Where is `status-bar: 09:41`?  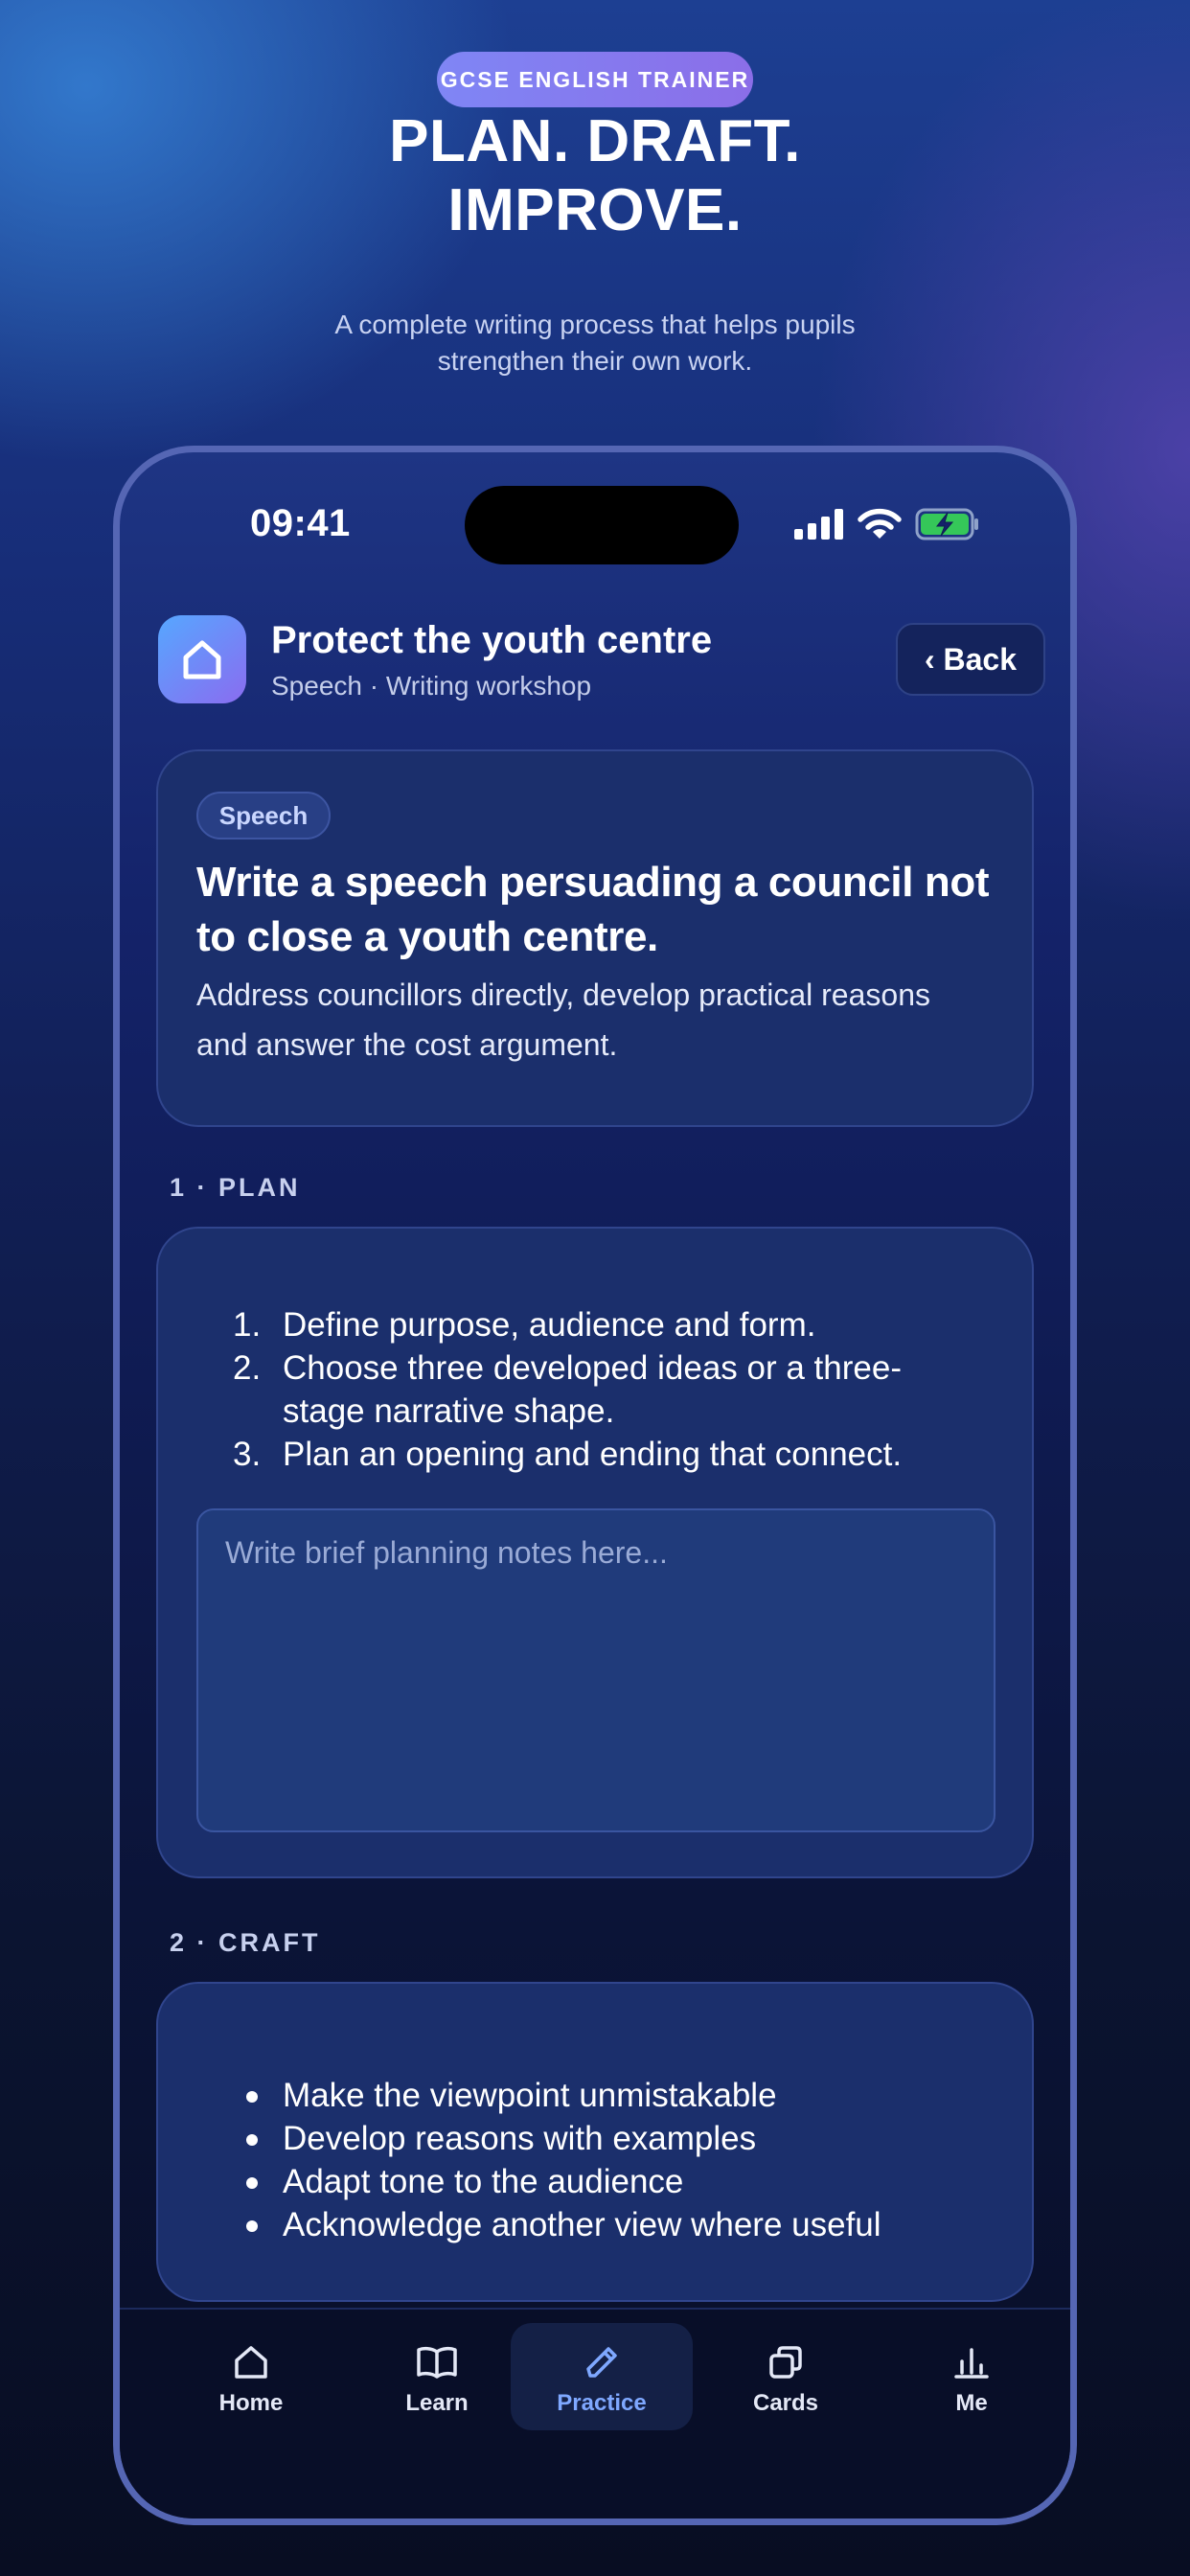 status-bar: 09:41 is located at coordinates (595, 510).